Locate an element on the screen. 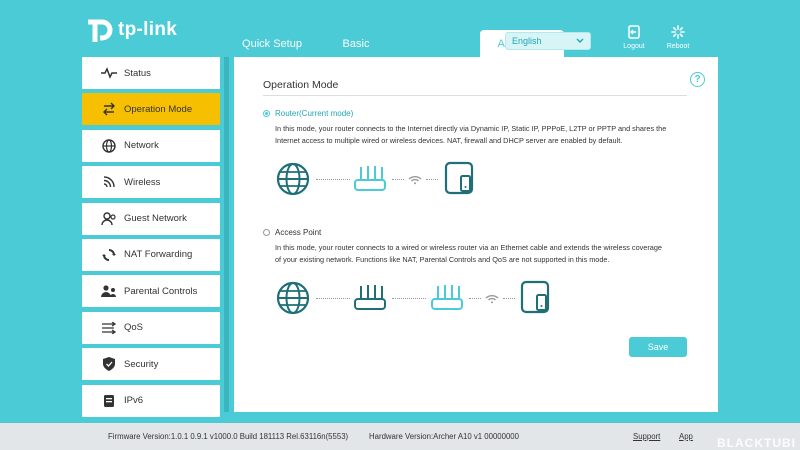 This screenshot has width=800, height=450. logout-label: Logout is located at coordinates (634, 46).